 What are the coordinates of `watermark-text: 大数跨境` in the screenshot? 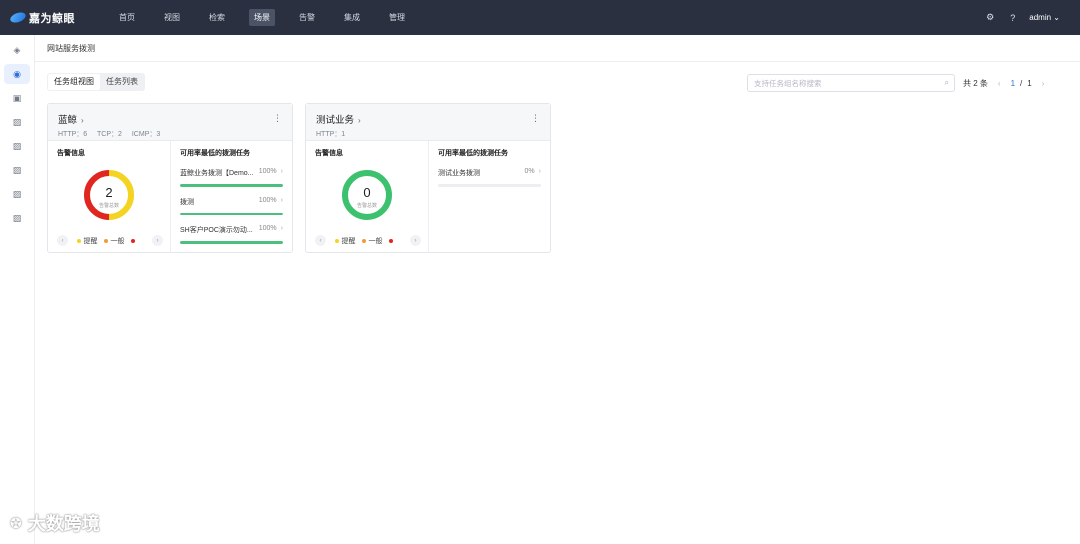 It's located at (63, 524).